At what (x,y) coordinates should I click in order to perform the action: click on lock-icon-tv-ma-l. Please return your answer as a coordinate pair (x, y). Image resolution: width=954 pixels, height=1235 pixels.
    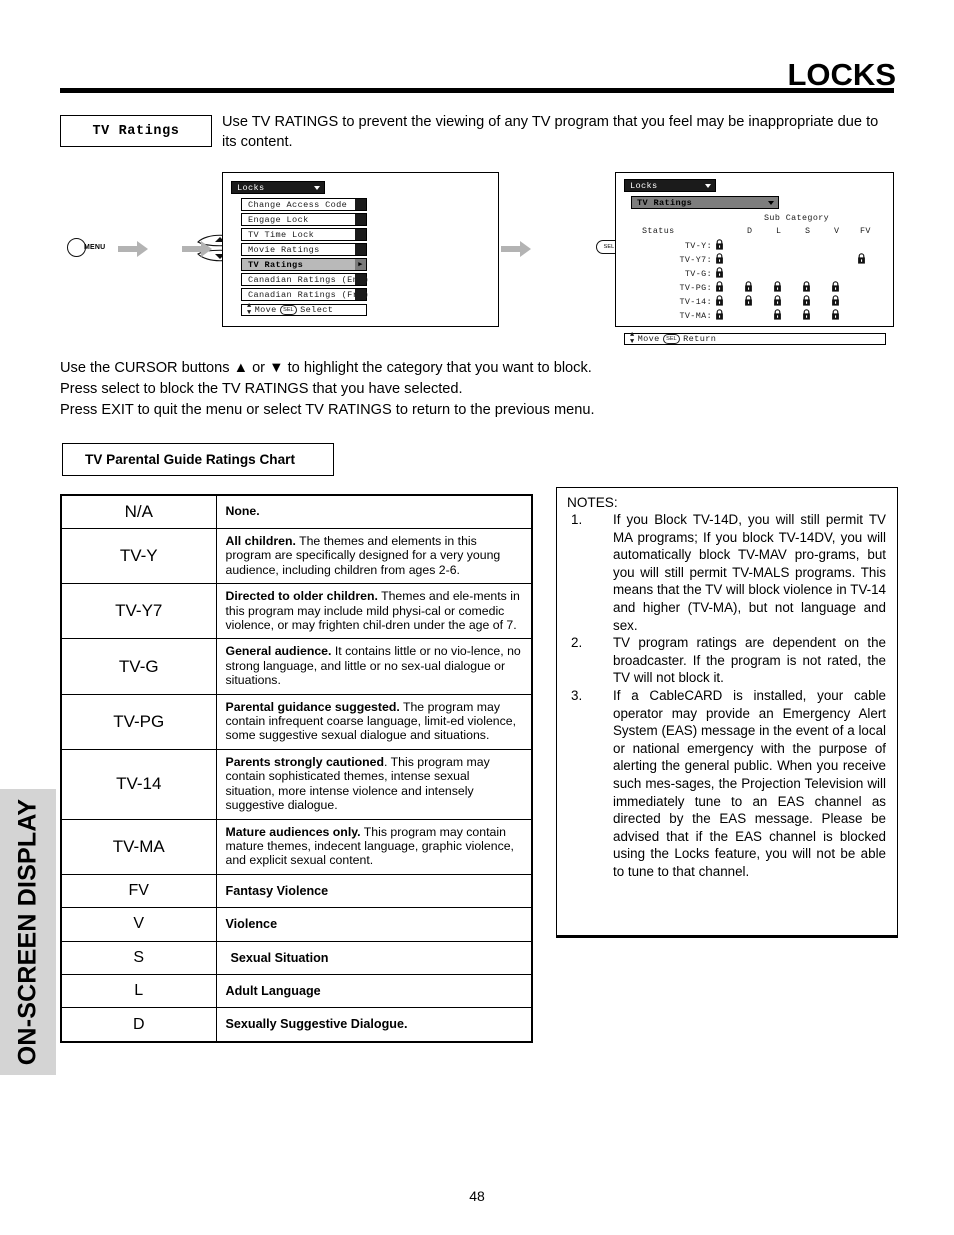
    Looking at the image, I should click on (777, 314).